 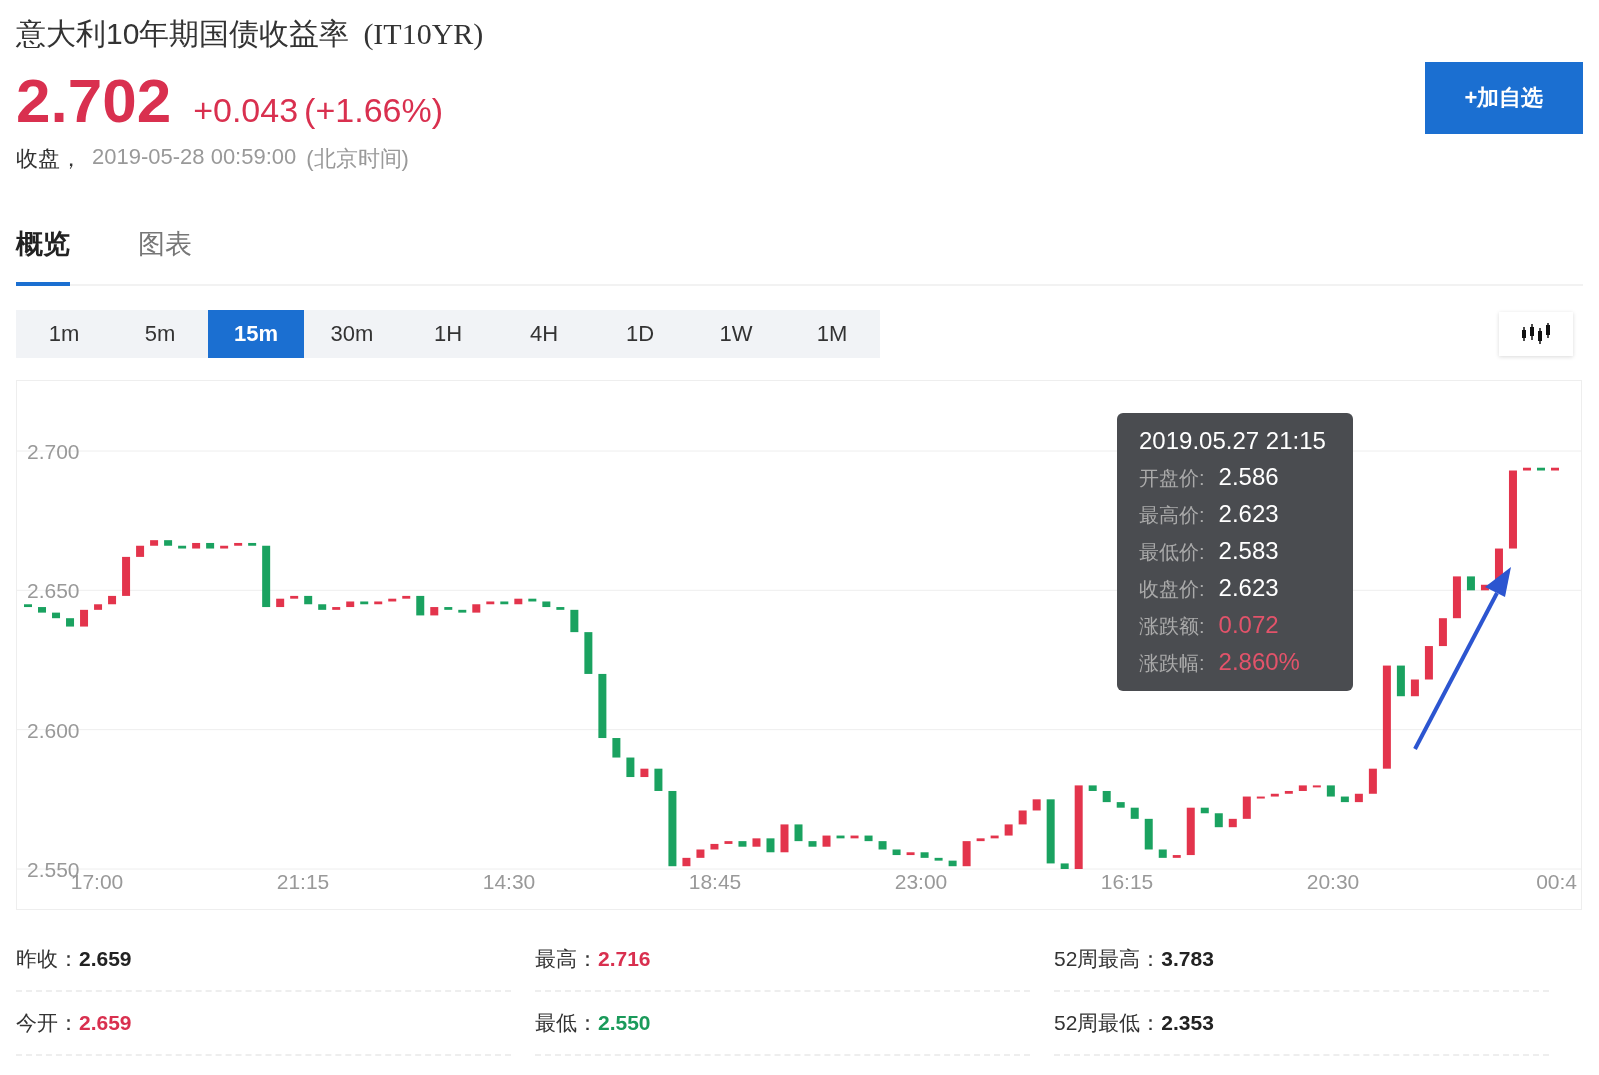 I want to click on stat-value: 2.550, so click(x=624, y=1023).